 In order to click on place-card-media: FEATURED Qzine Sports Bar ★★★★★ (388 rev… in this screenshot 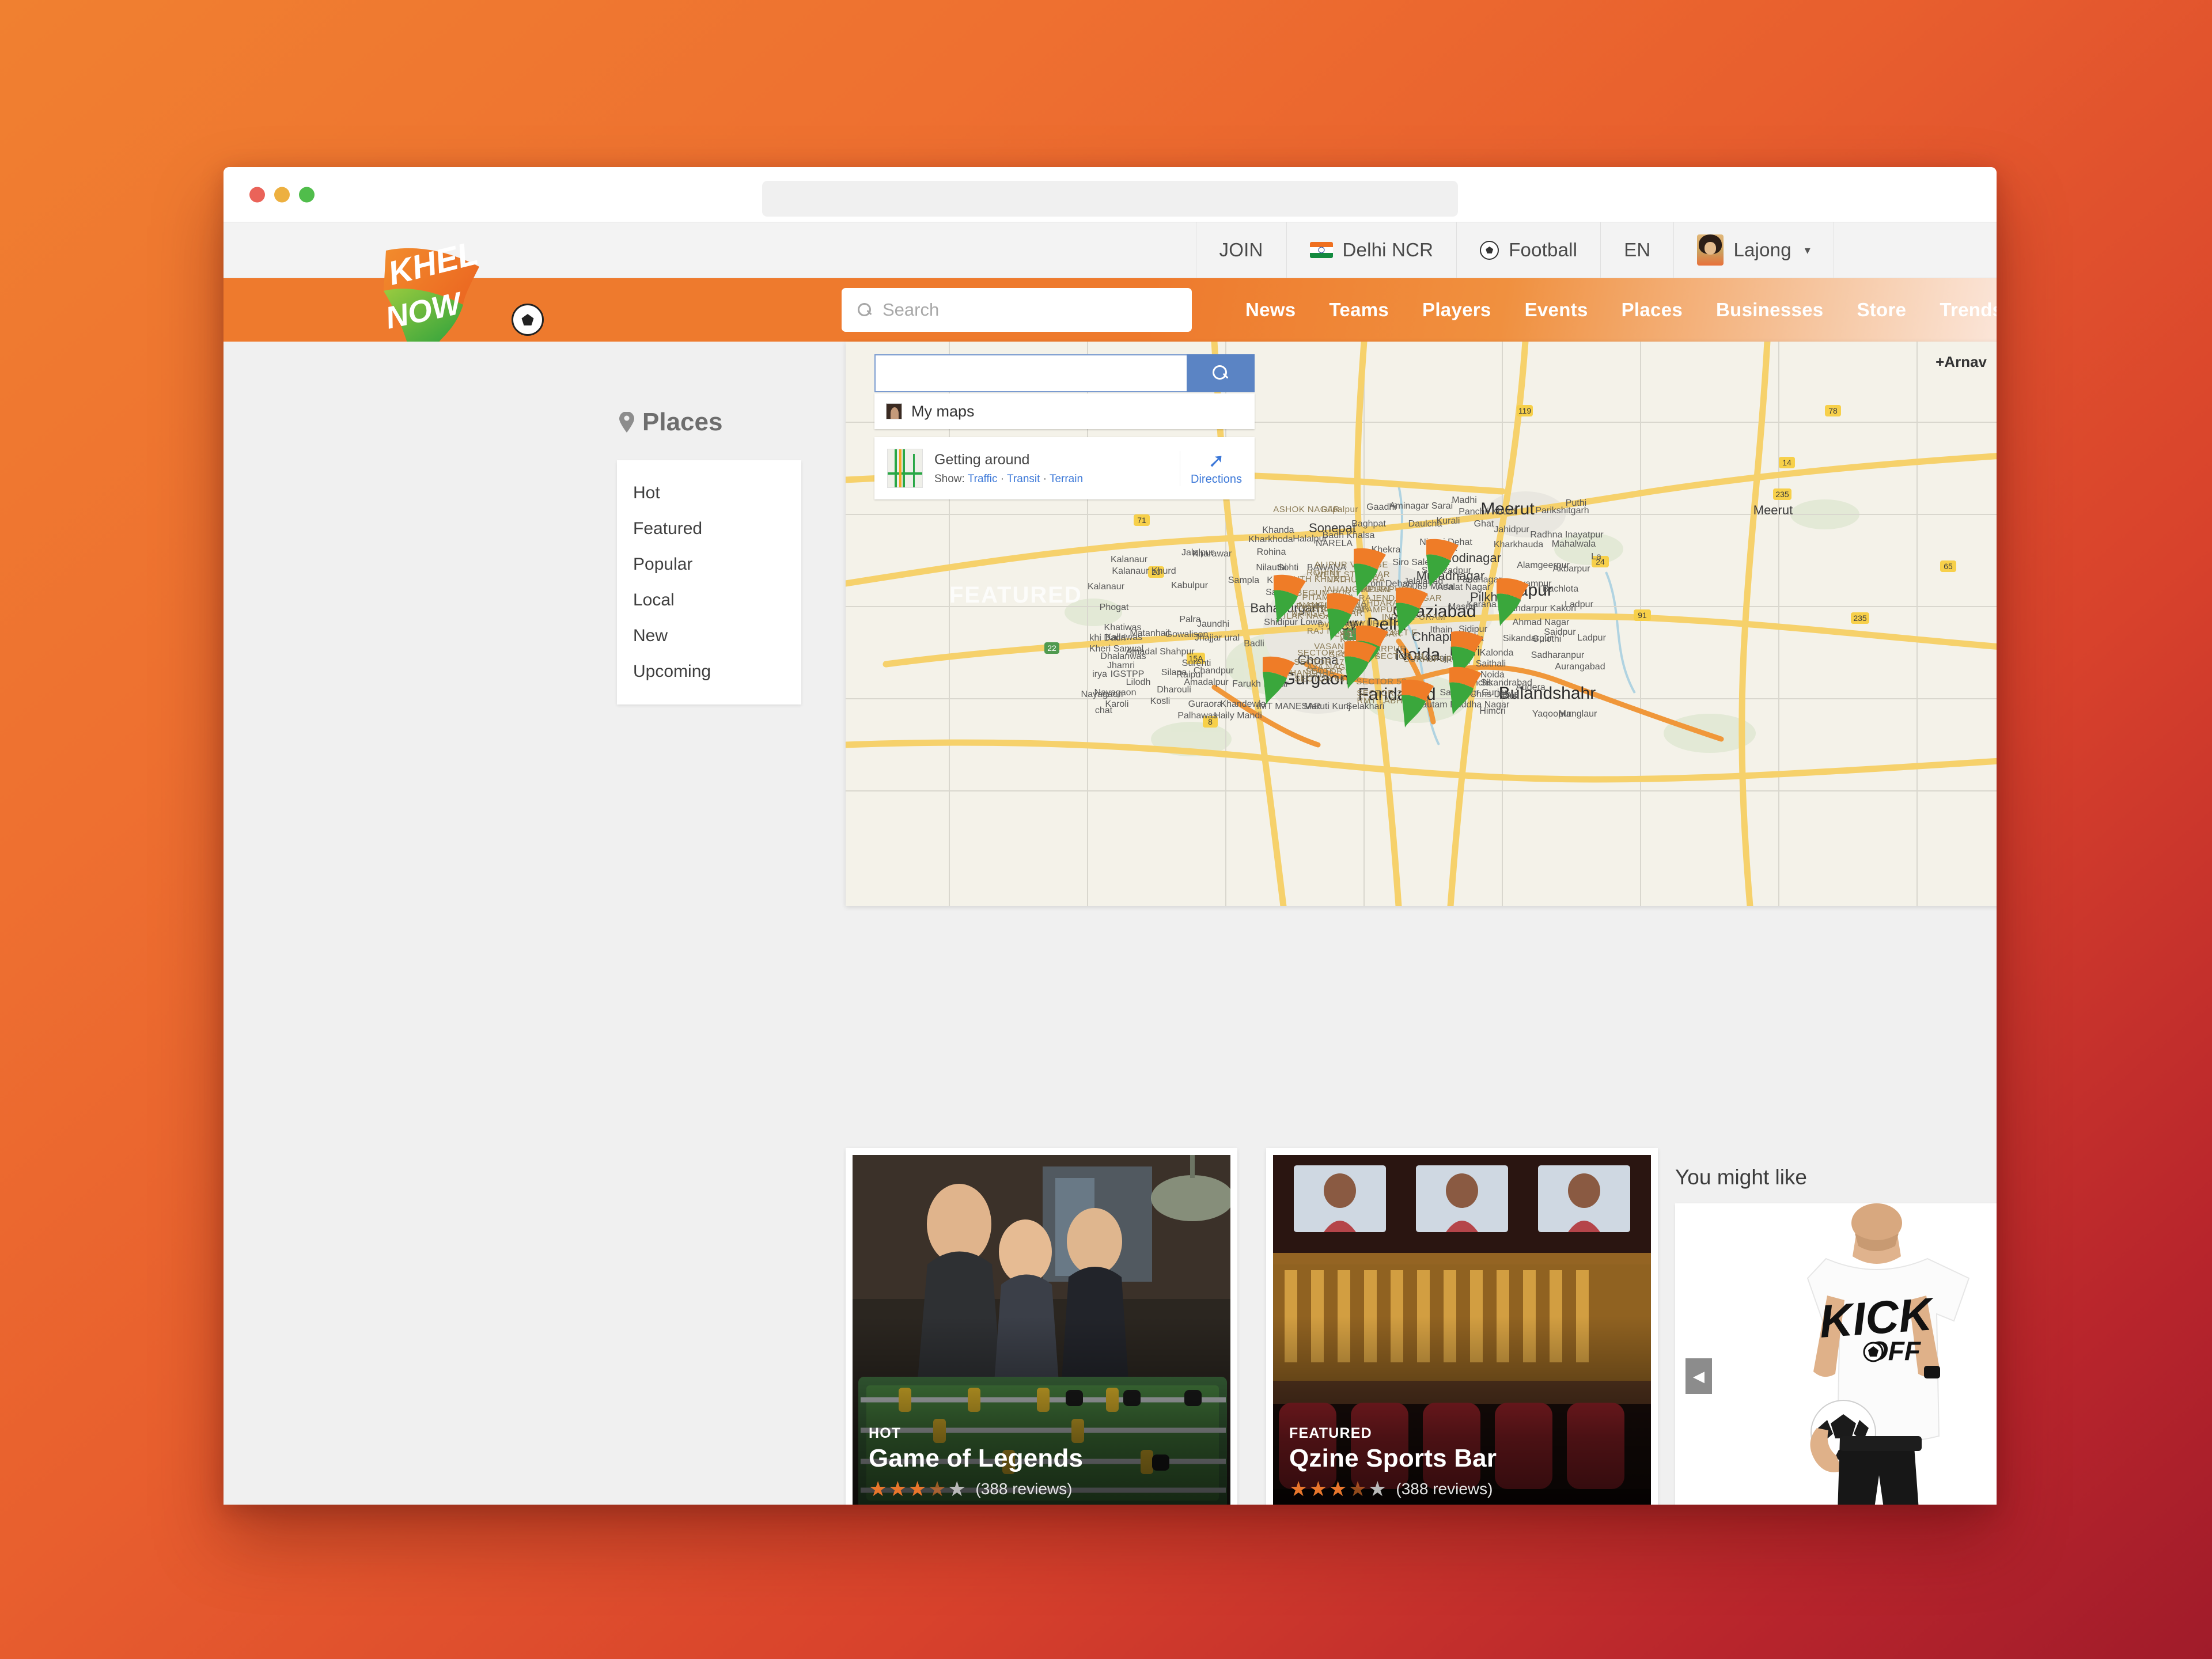, I will do `click(1462, 1330)`.